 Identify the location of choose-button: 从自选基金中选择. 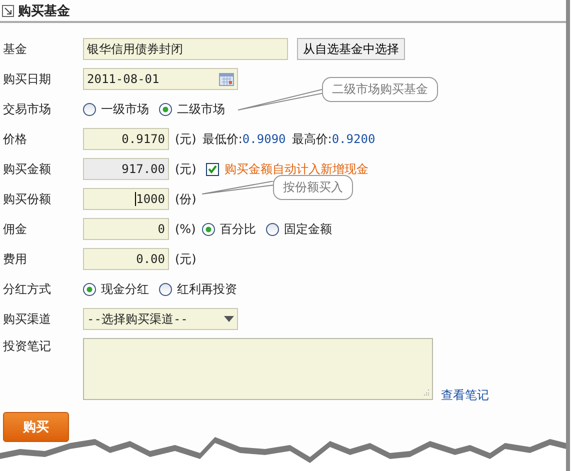
(351, 49).